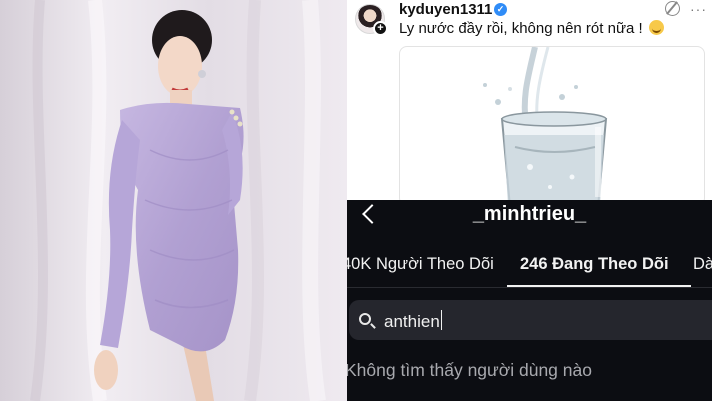  What do you see at coordinates (521, 28) in the screenshot?
I see `post-caption-text: Ly nước đầy rồi, không nên rót nữa !` at bounding box center [521, 28].